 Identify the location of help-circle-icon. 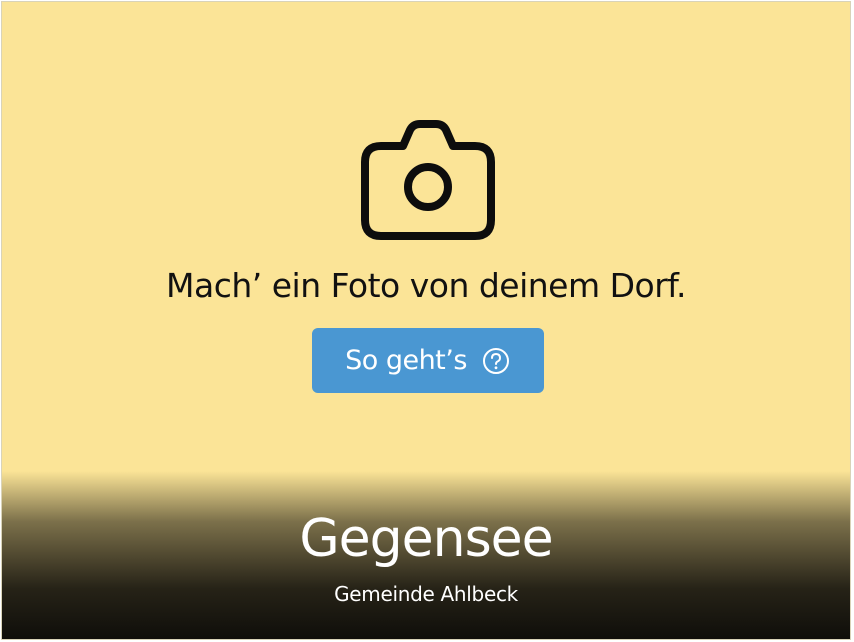
(495, 360).